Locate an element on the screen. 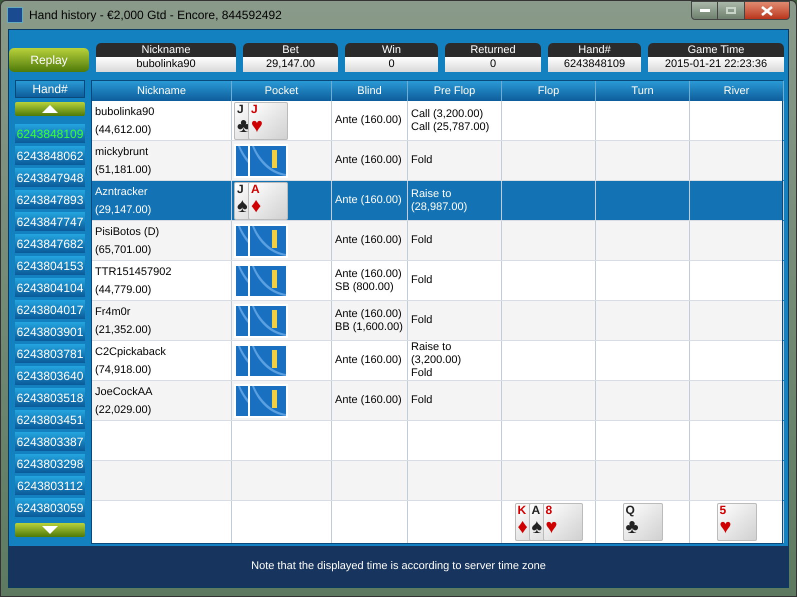  down-arrow-icon is located at coordinates (50, 530).